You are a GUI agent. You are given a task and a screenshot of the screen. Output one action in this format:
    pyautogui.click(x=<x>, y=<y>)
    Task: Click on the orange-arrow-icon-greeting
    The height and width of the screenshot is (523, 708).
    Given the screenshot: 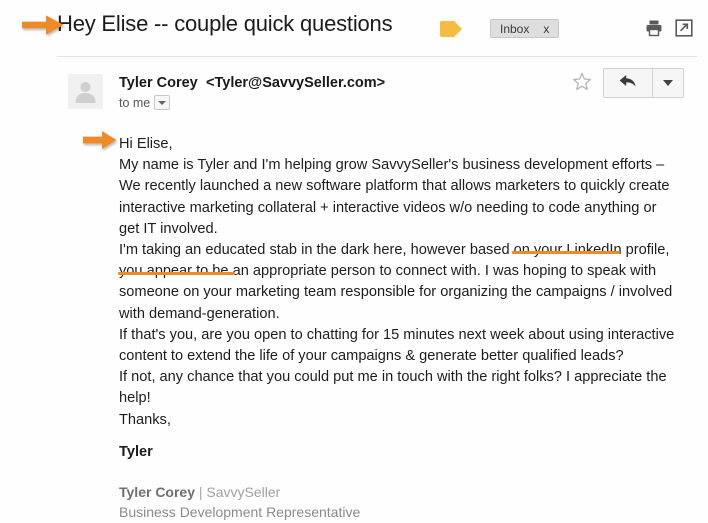 What is the action you would take?
    pyautogui.click(x=100, y=142)
    